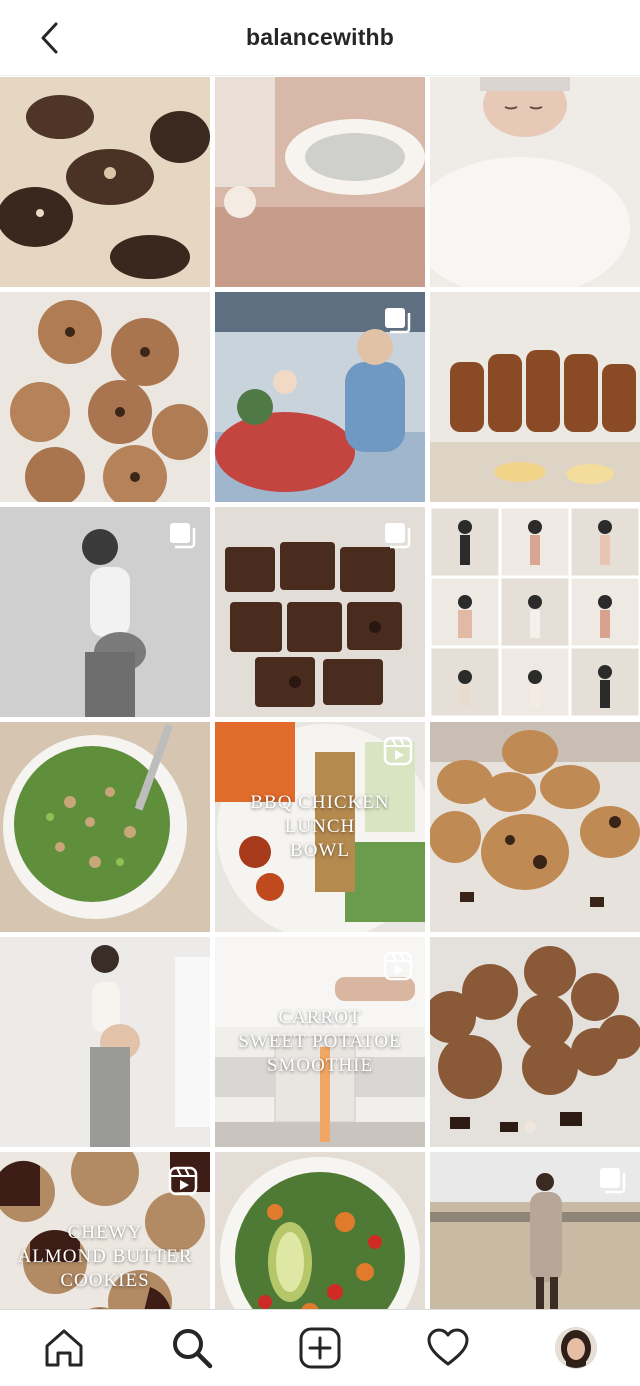  I want to click on photo-banana-bread, so click(535, 397).